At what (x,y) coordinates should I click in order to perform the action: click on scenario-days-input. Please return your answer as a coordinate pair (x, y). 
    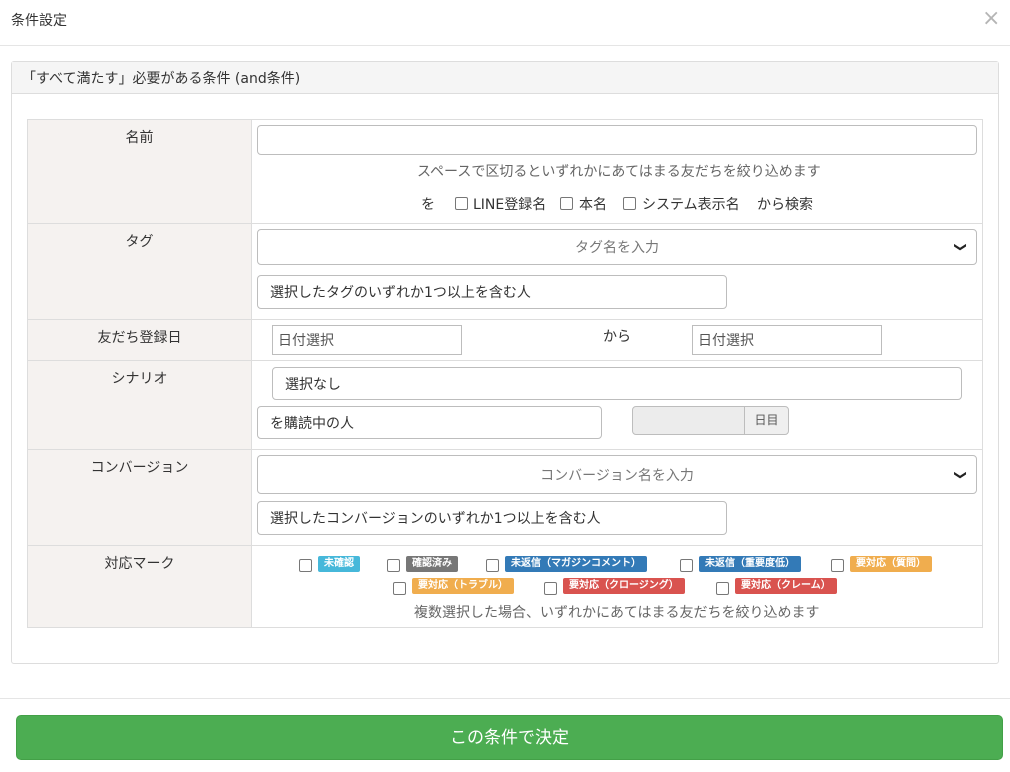
    Looking at the image, I should click on (688, 420).